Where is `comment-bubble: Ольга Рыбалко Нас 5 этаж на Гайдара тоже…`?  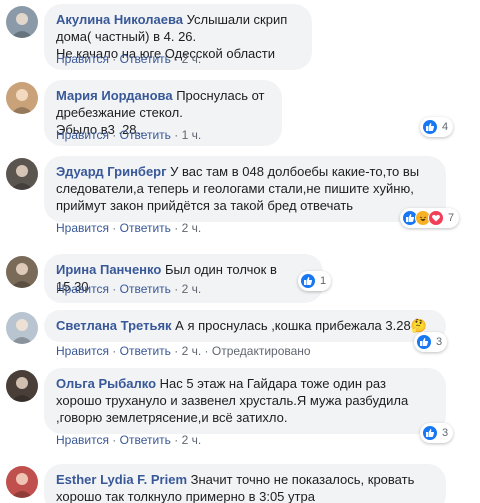 comment-bubble: Ольга Рыбалко Нас 5 этаж на Гайдара тоже… is located at coordinates (245, 401).